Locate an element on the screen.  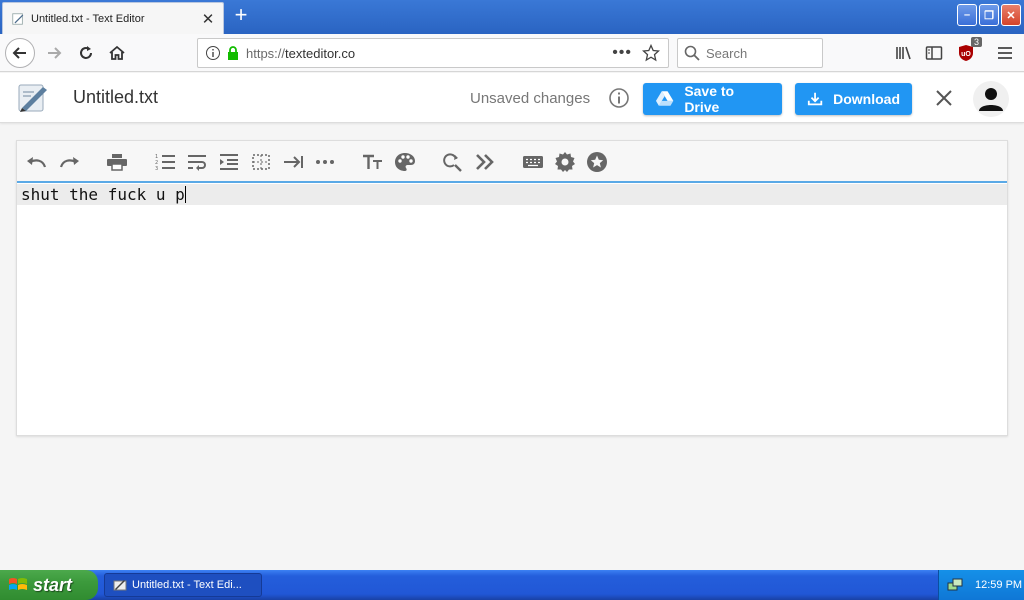
text-caret is located at coordinates (185, 194).